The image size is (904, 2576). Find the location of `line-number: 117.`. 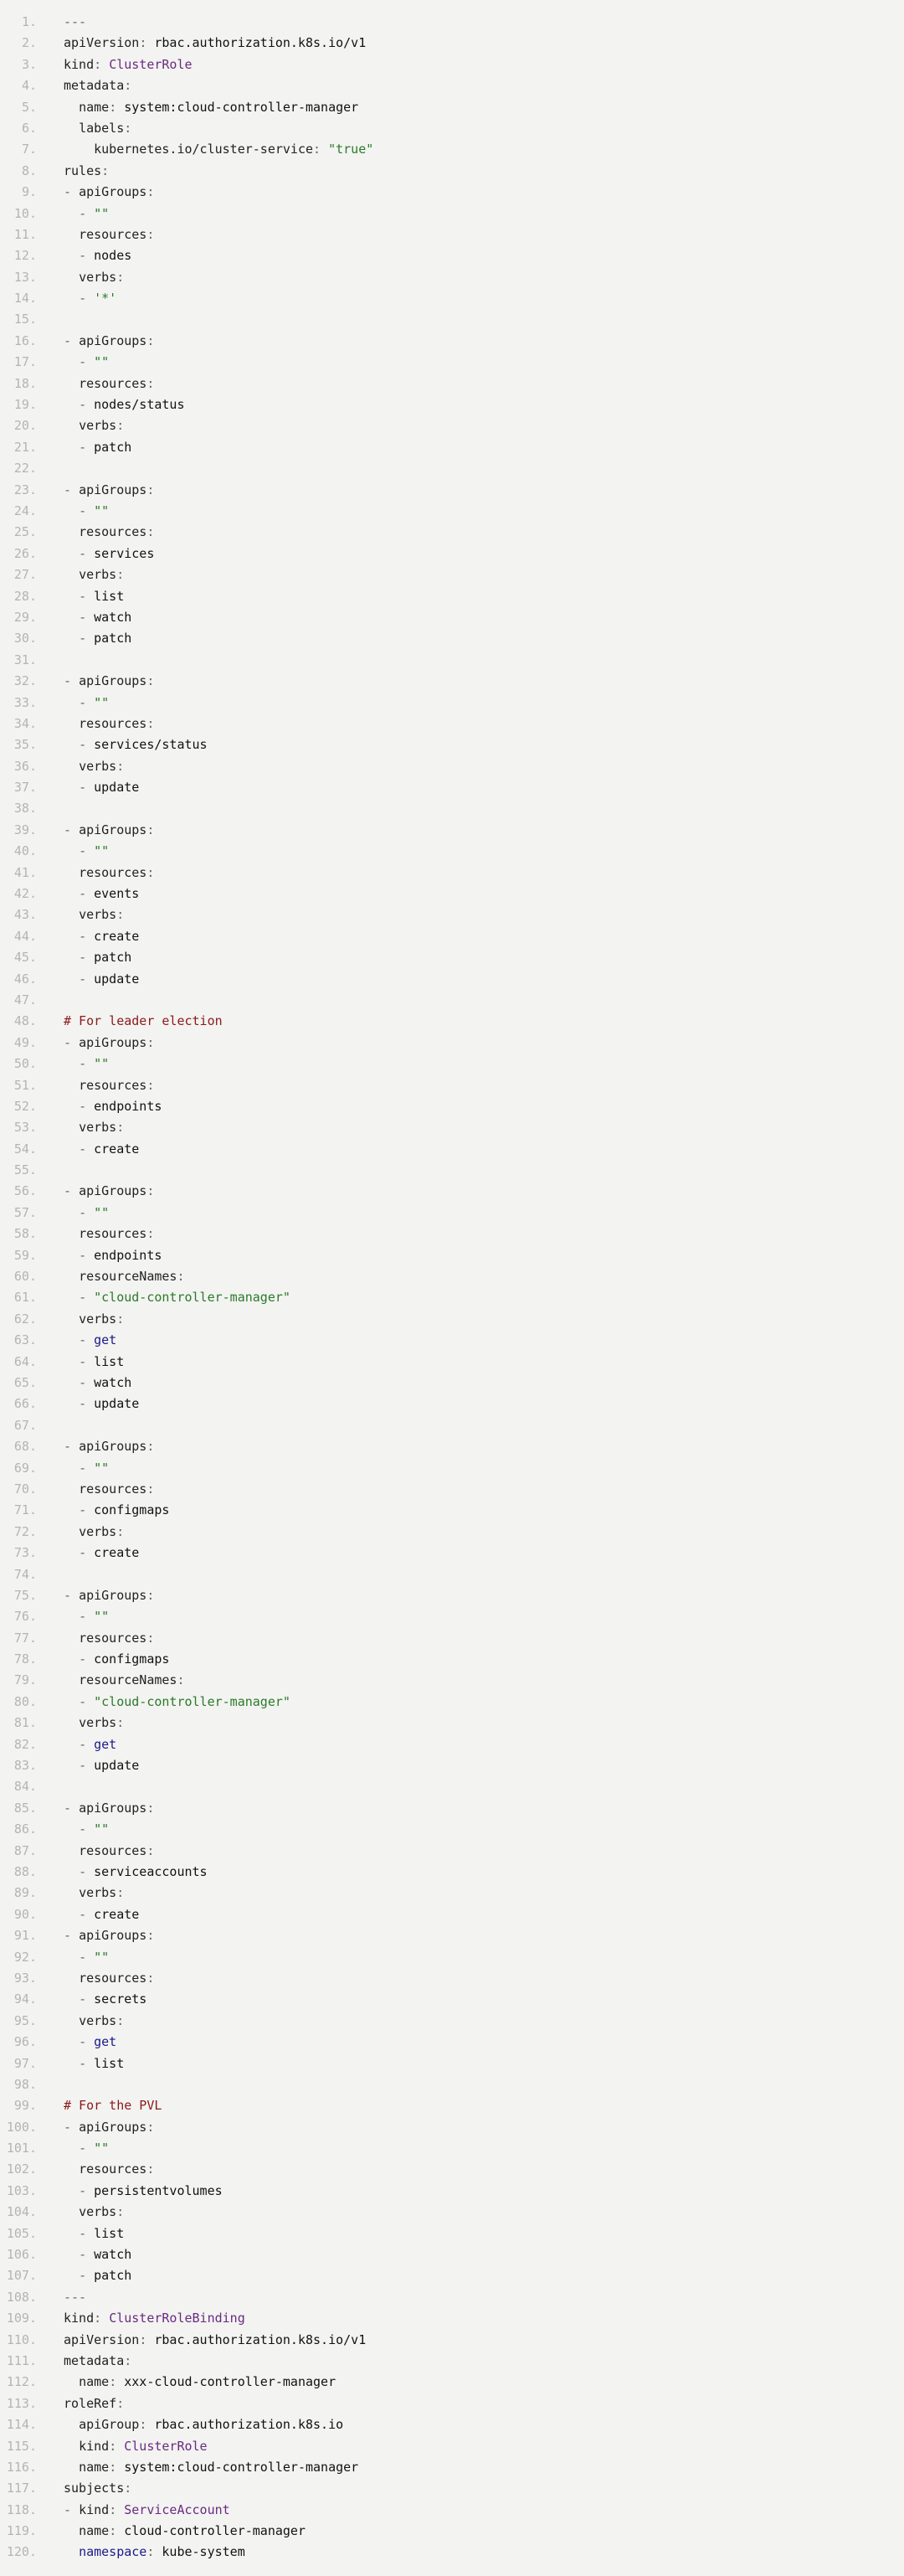

line-number: 117. is located at coordinates (22, 2488).